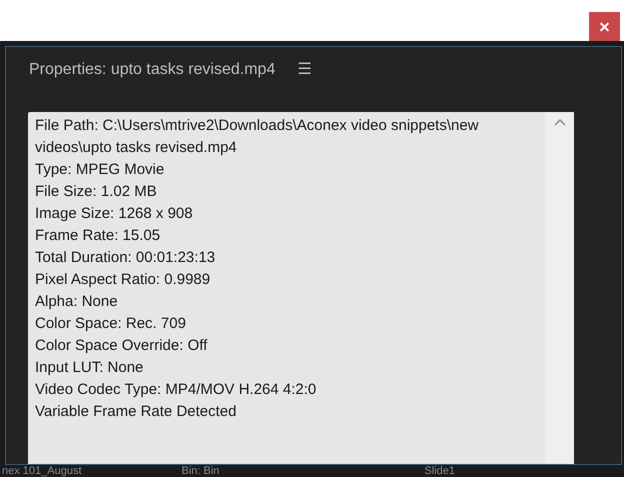  I want to click on property-line: Input LUT: None, so click(89, 368).